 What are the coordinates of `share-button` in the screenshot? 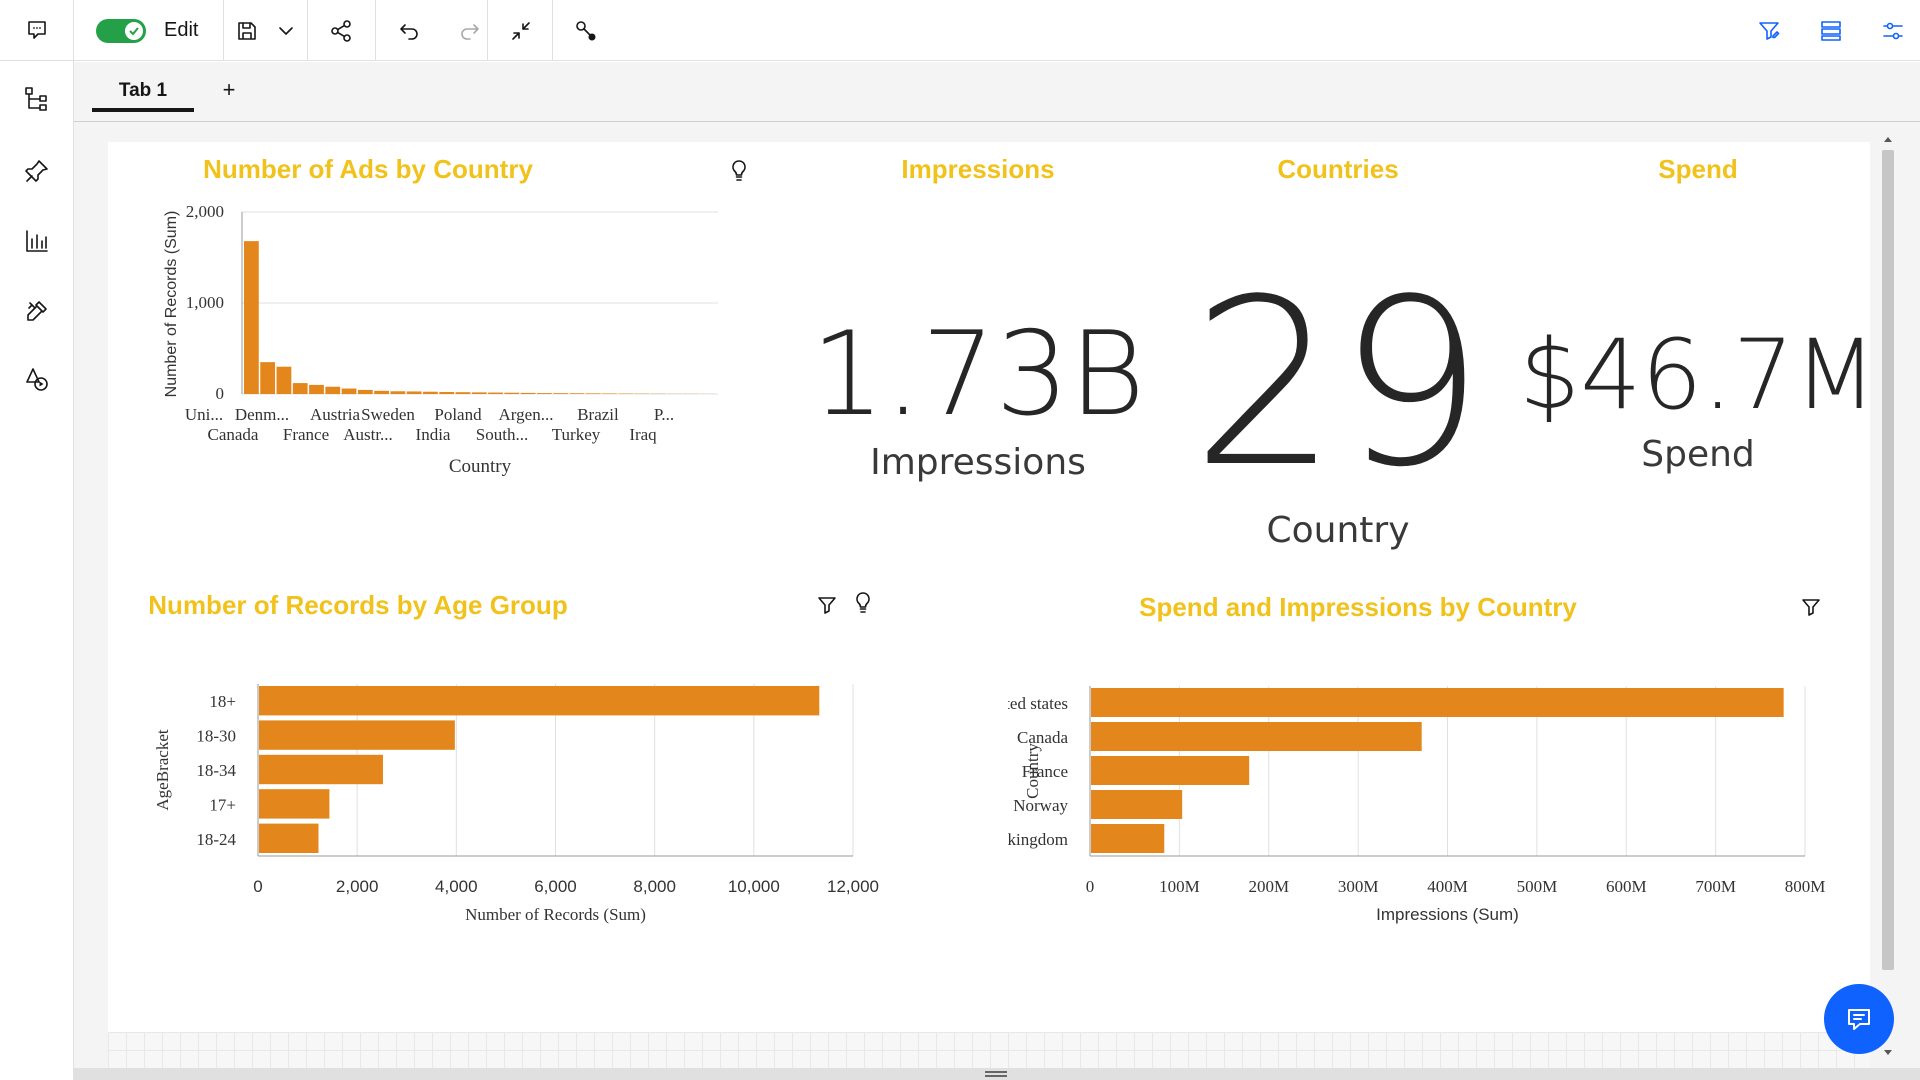 It's located at (341, 30).